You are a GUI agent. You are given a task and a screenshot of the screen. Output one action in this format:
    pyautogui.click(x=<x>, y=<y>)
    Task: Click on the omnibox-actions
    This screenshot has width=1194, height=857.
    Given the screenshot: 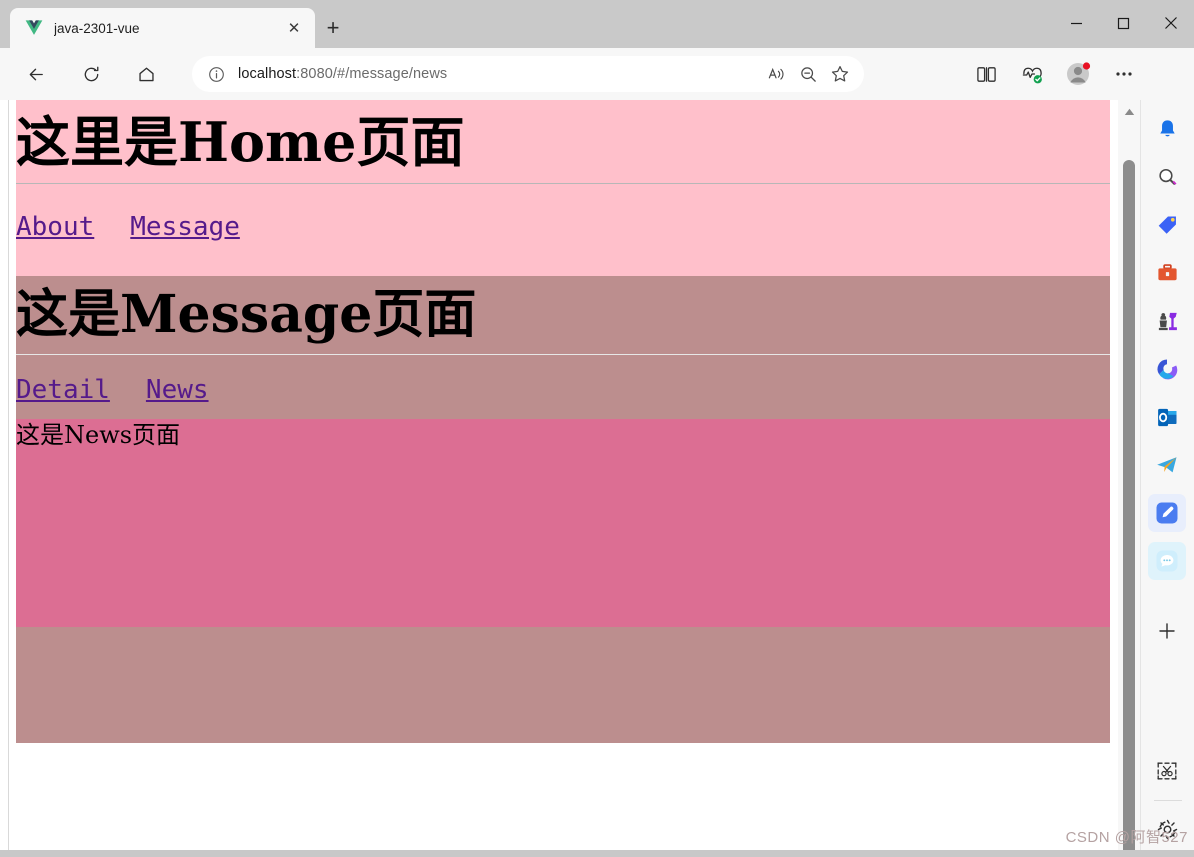 What is the action you would take?
    pyautogui.click(x=808, y=74)
    